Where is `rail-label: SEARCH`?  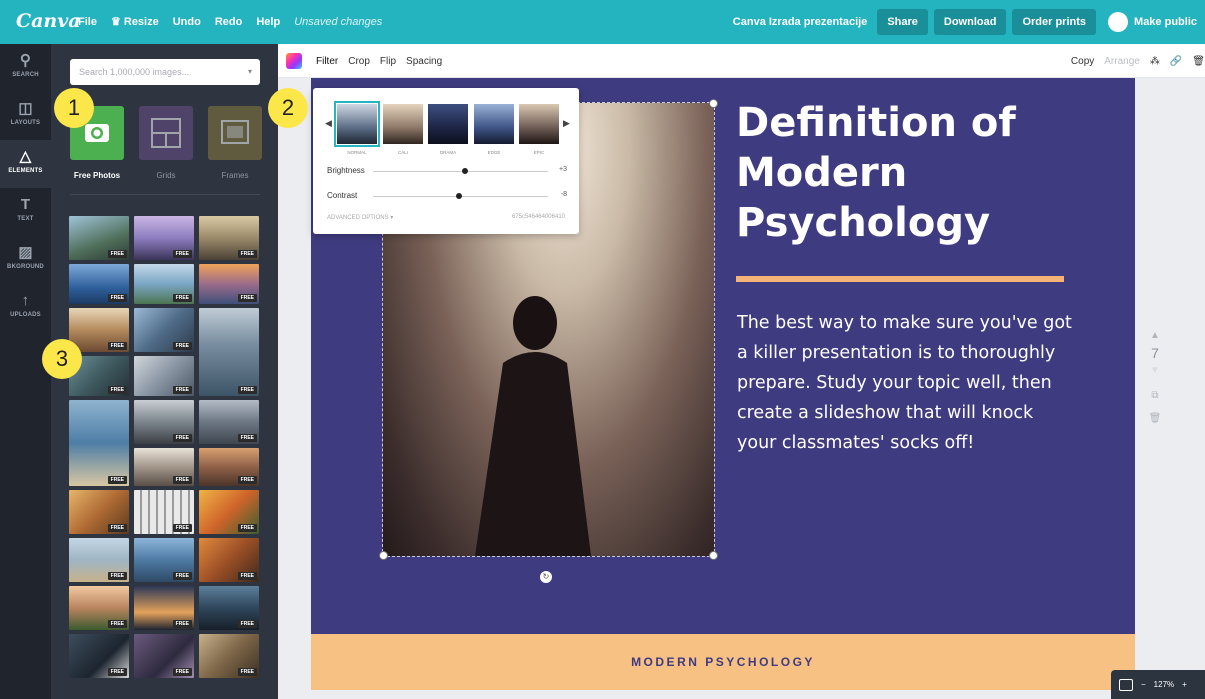
rail-label: SEARCH is located at coordinates (25, 75).